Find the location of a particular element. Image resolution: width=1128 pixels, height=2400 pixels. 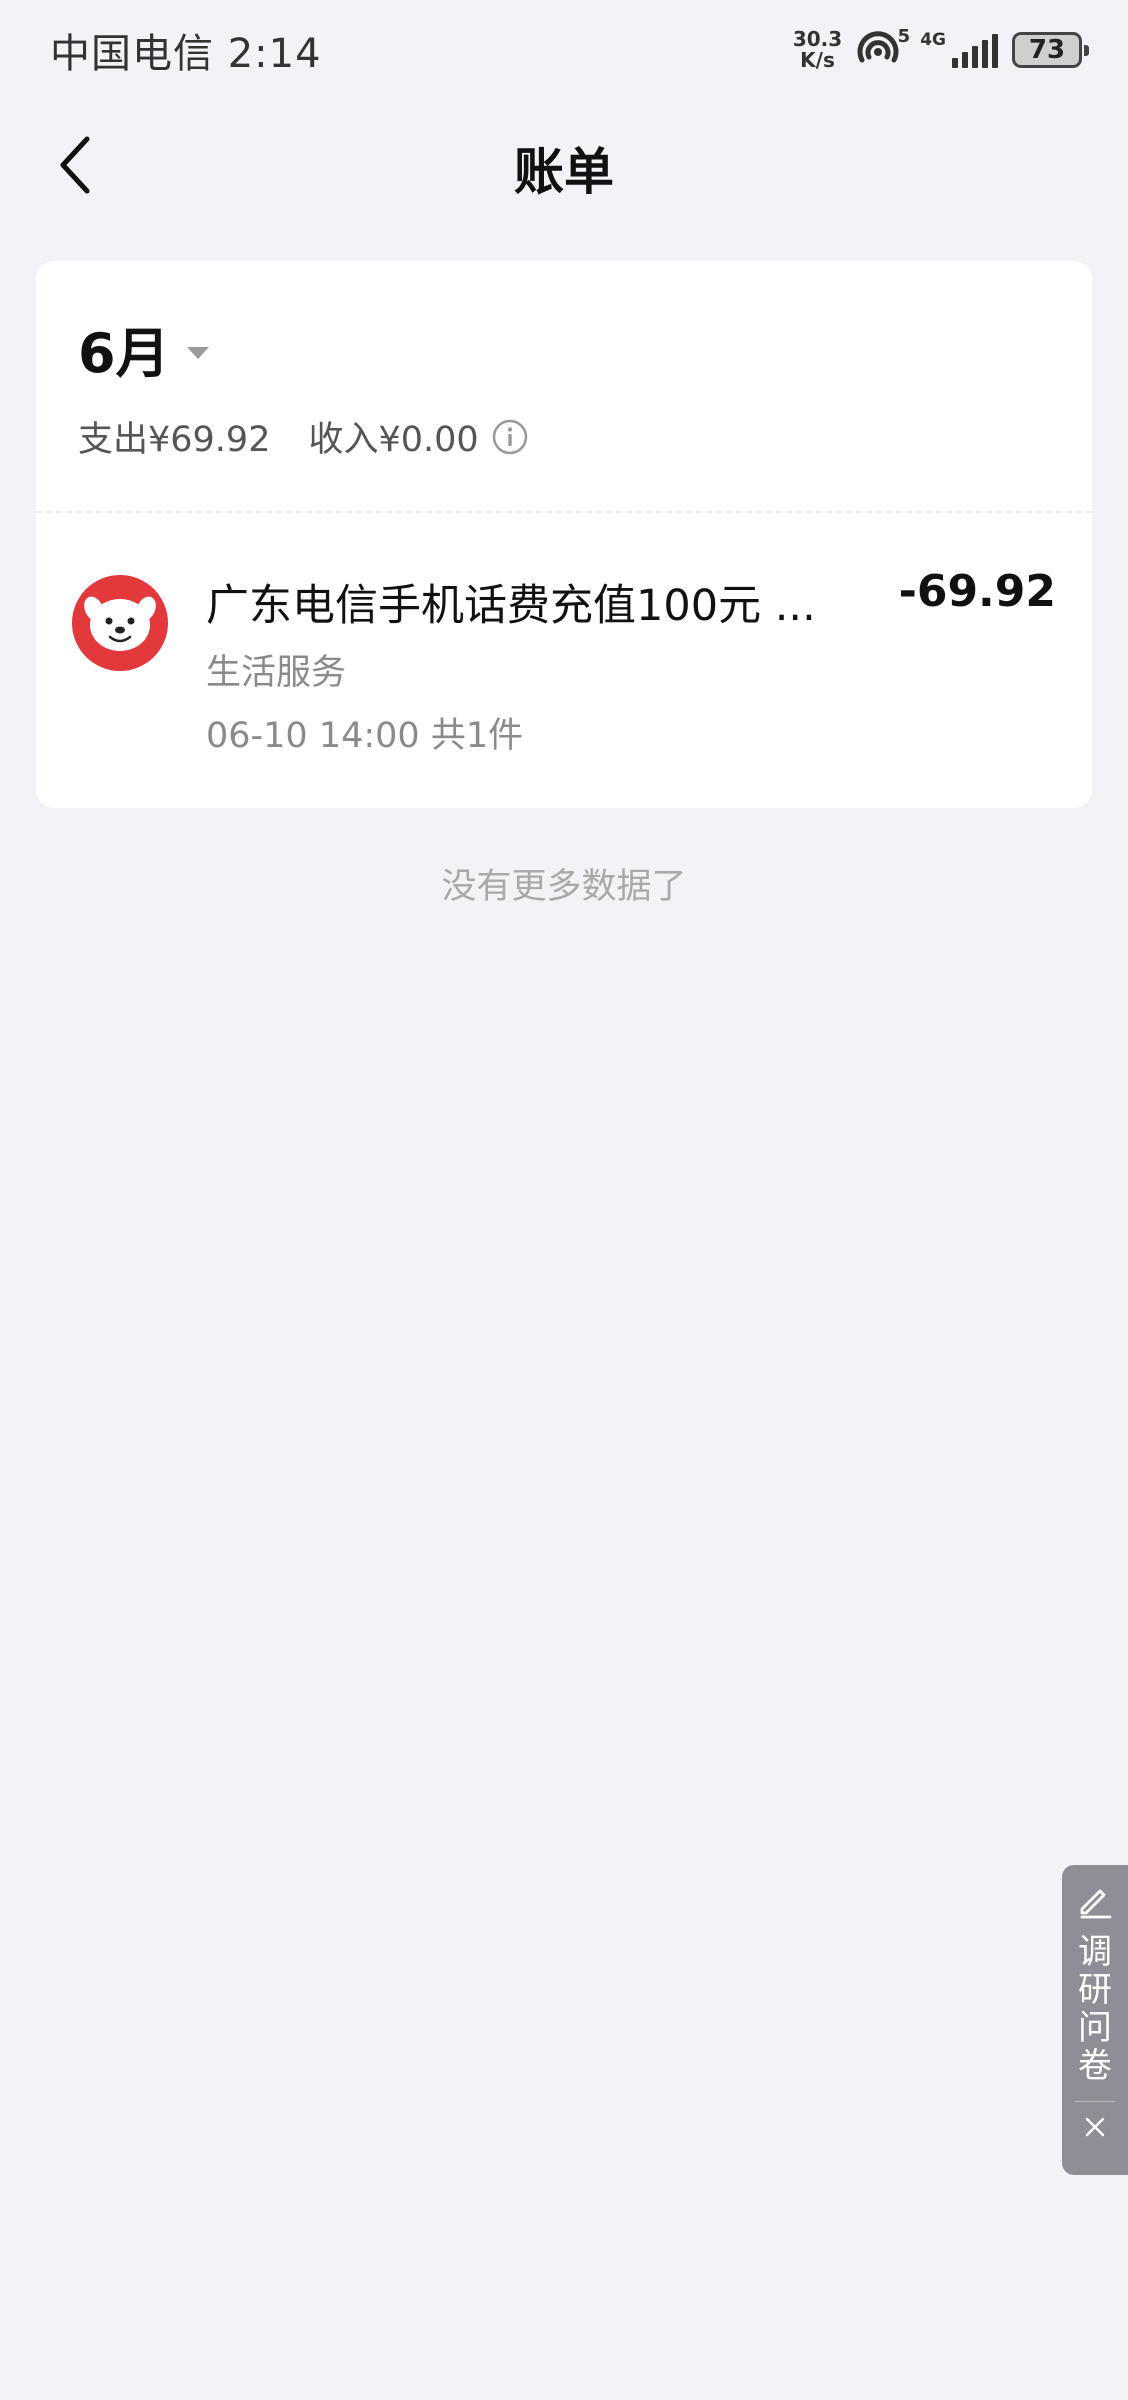

expense-total: 支出¥69.92 is located at coordinates (174, 440).